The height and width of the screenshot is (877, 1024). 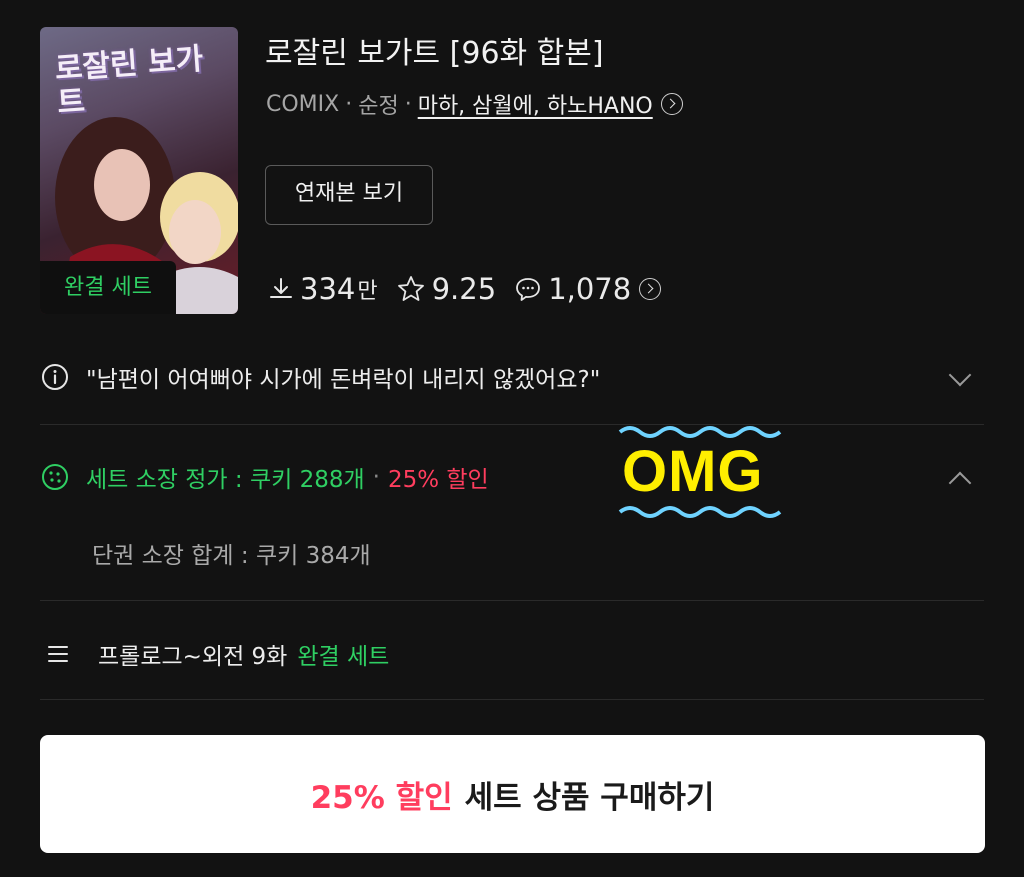 What do you see at coordinates (55, 377) in the screenshot?
I see `info-icon` at bounding box center [55, 377].